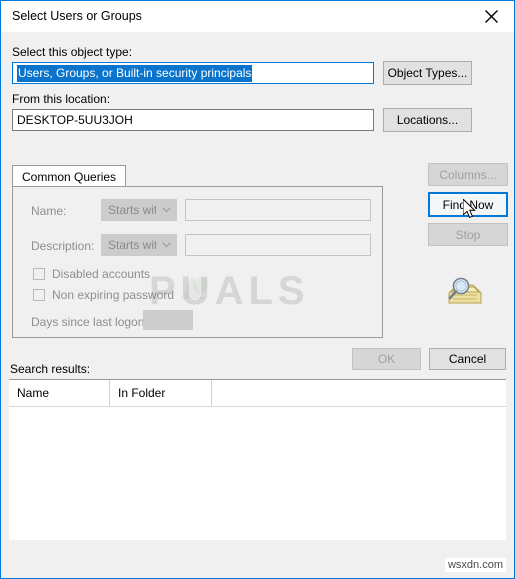 The height and width of the screenshot is (579, 515). I want to click on description-value-input, so click(278, 245).